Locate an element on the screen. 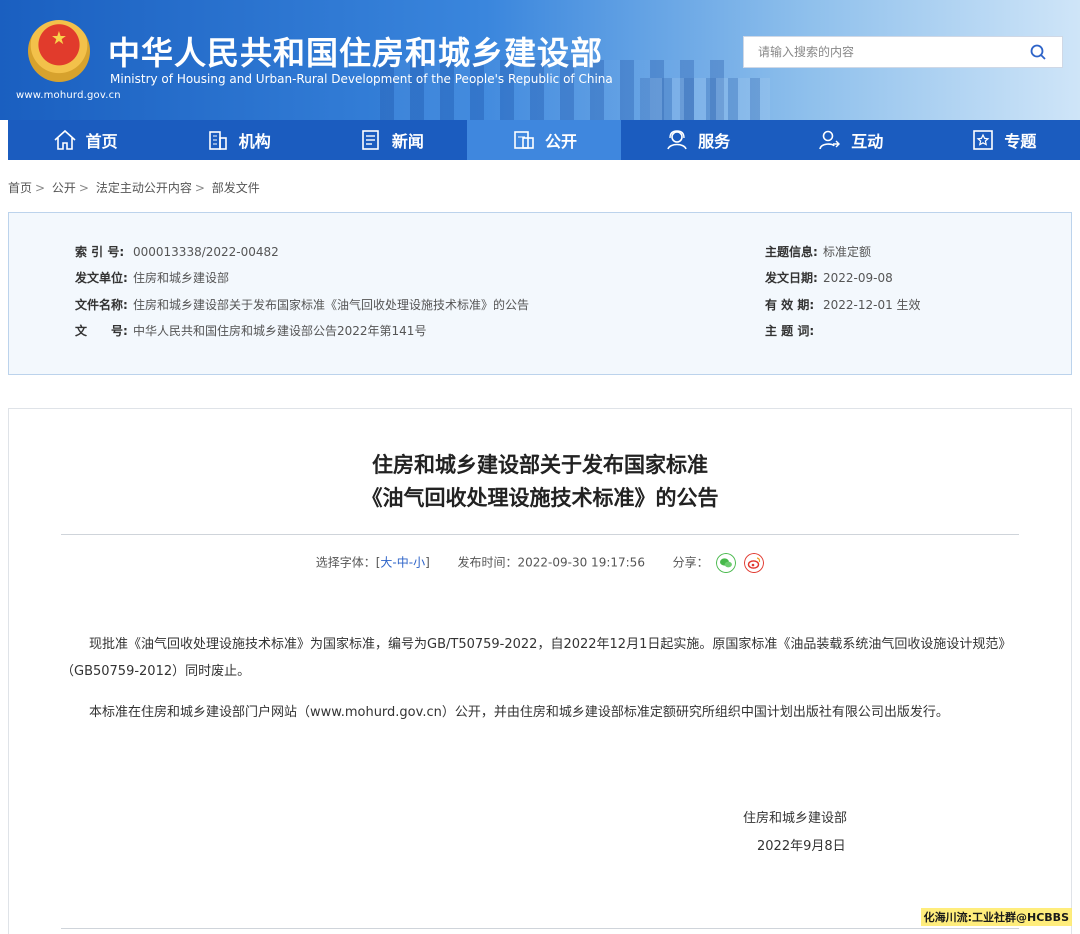  building-icon is located at coordinates (217, 140).